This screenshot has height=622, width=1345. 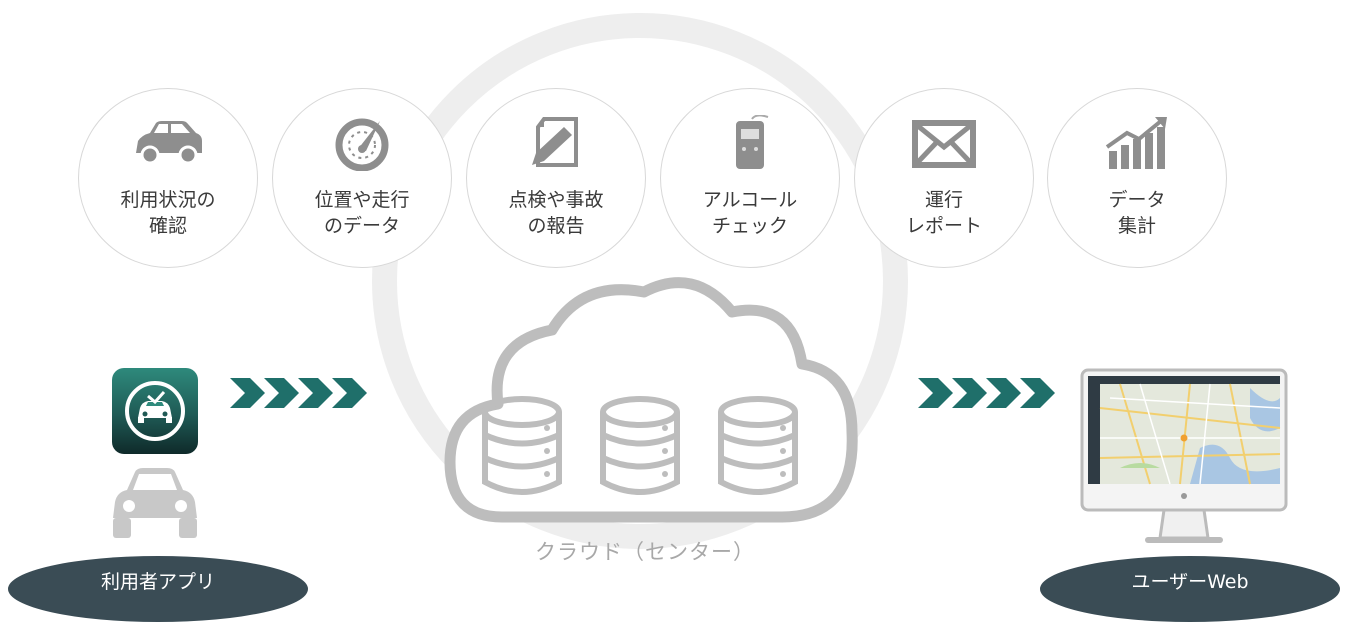 What do you see at coordinates (362, 213) in the screenshot?
I see `feature-label: 位置や走行 のデータ` at bounding box center [362, 213].